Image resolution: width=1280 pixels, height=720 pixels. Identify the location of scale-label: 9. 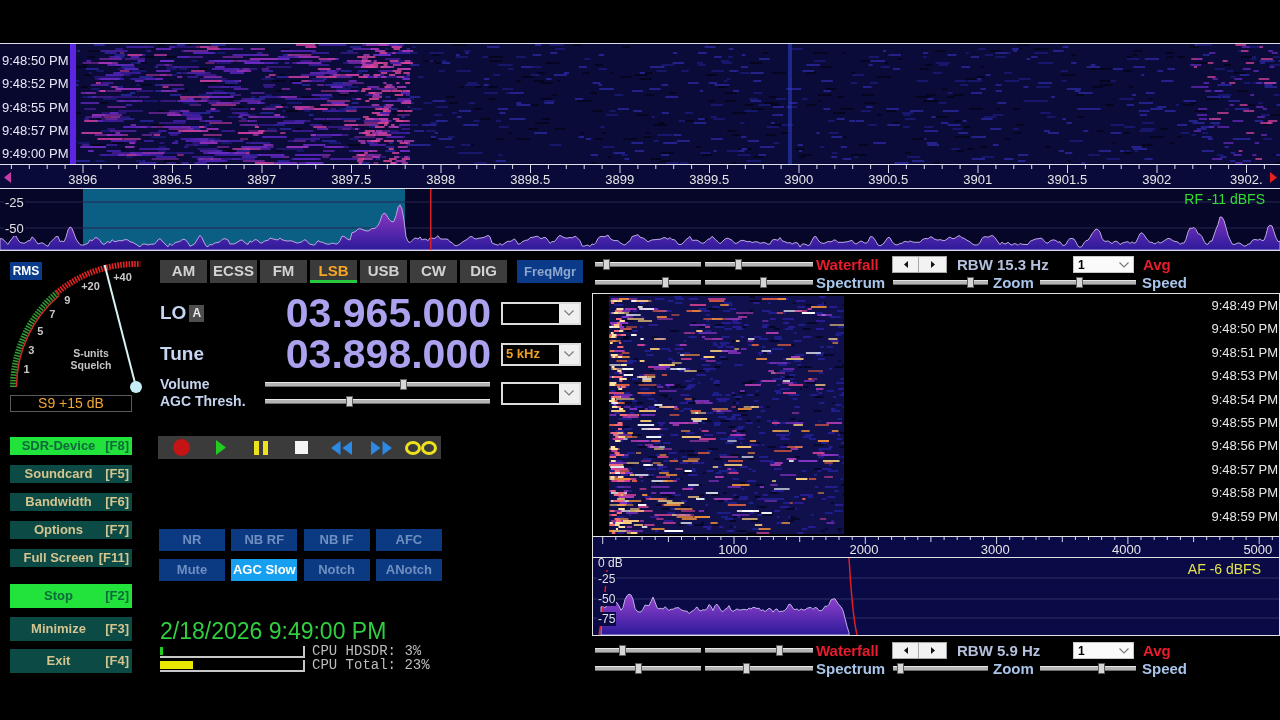
(67, 299).